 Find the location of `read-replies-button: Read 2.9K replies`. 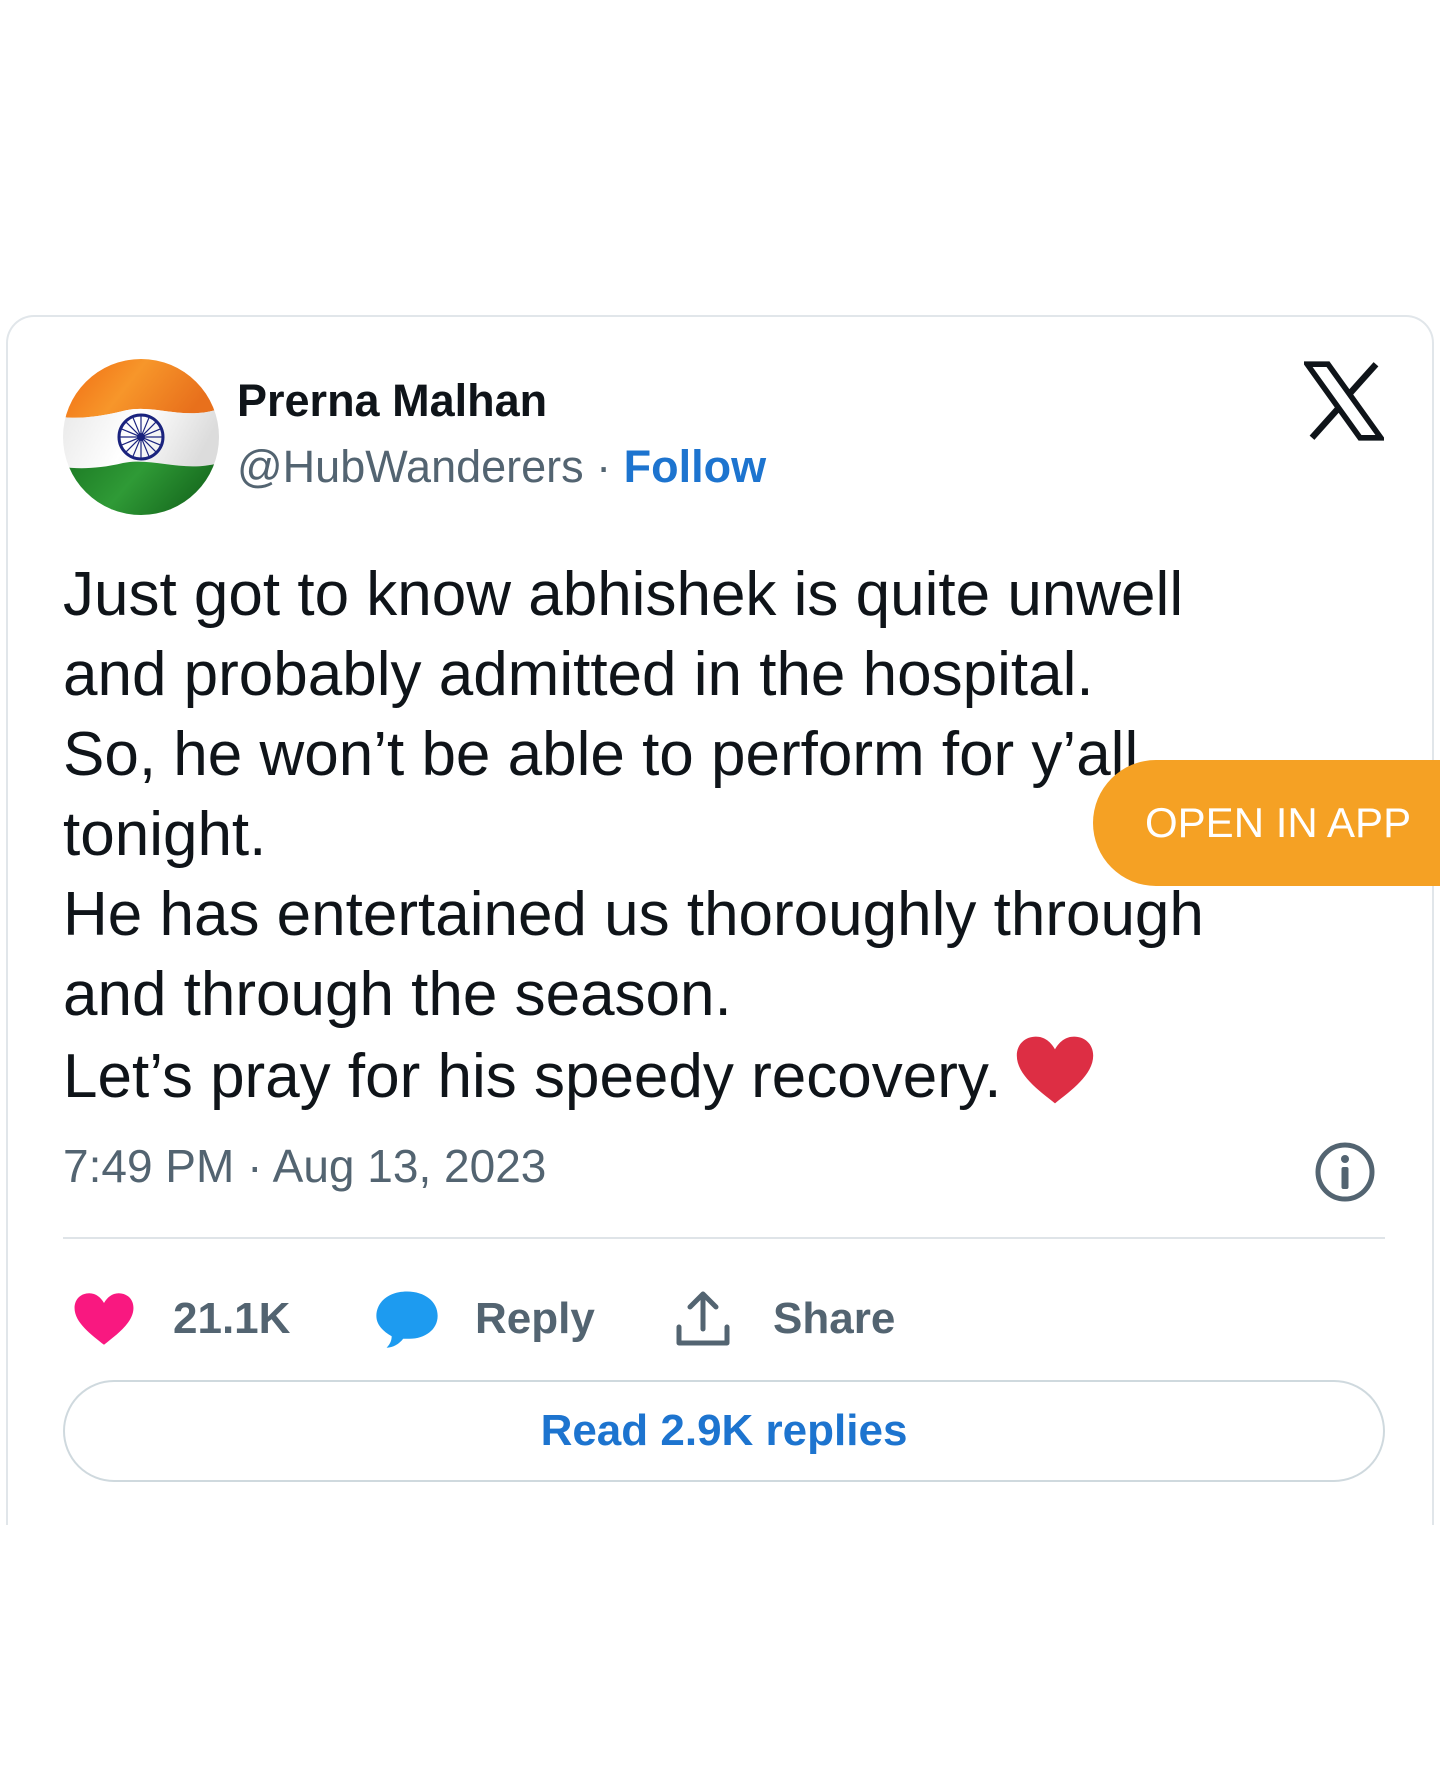

read-replies-button: Read 2.9K replies is located at coordinates (724, 1431).